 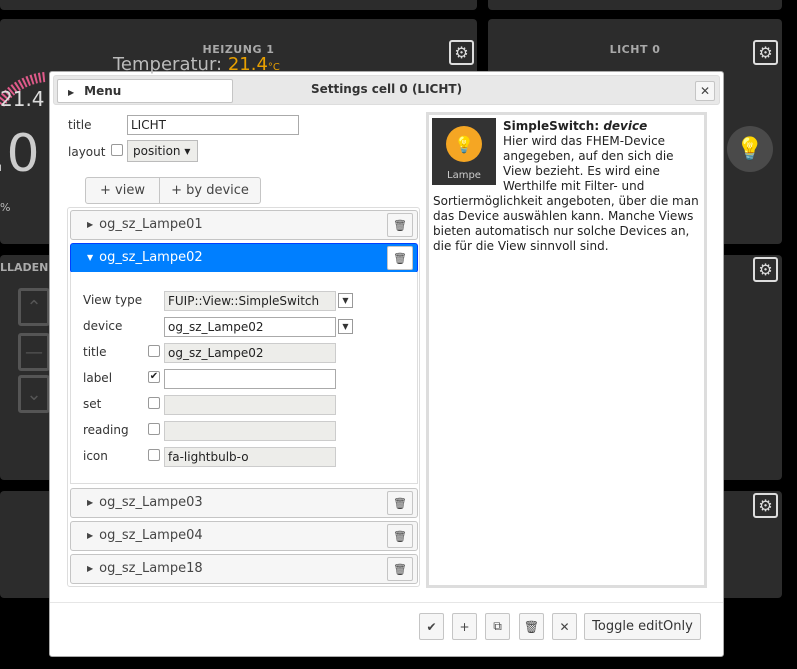 What do you see at coordinates (151, 502) in the screenshot?
I see `view-name: og_sz_Lampe03` at bounding box center [151, 502].